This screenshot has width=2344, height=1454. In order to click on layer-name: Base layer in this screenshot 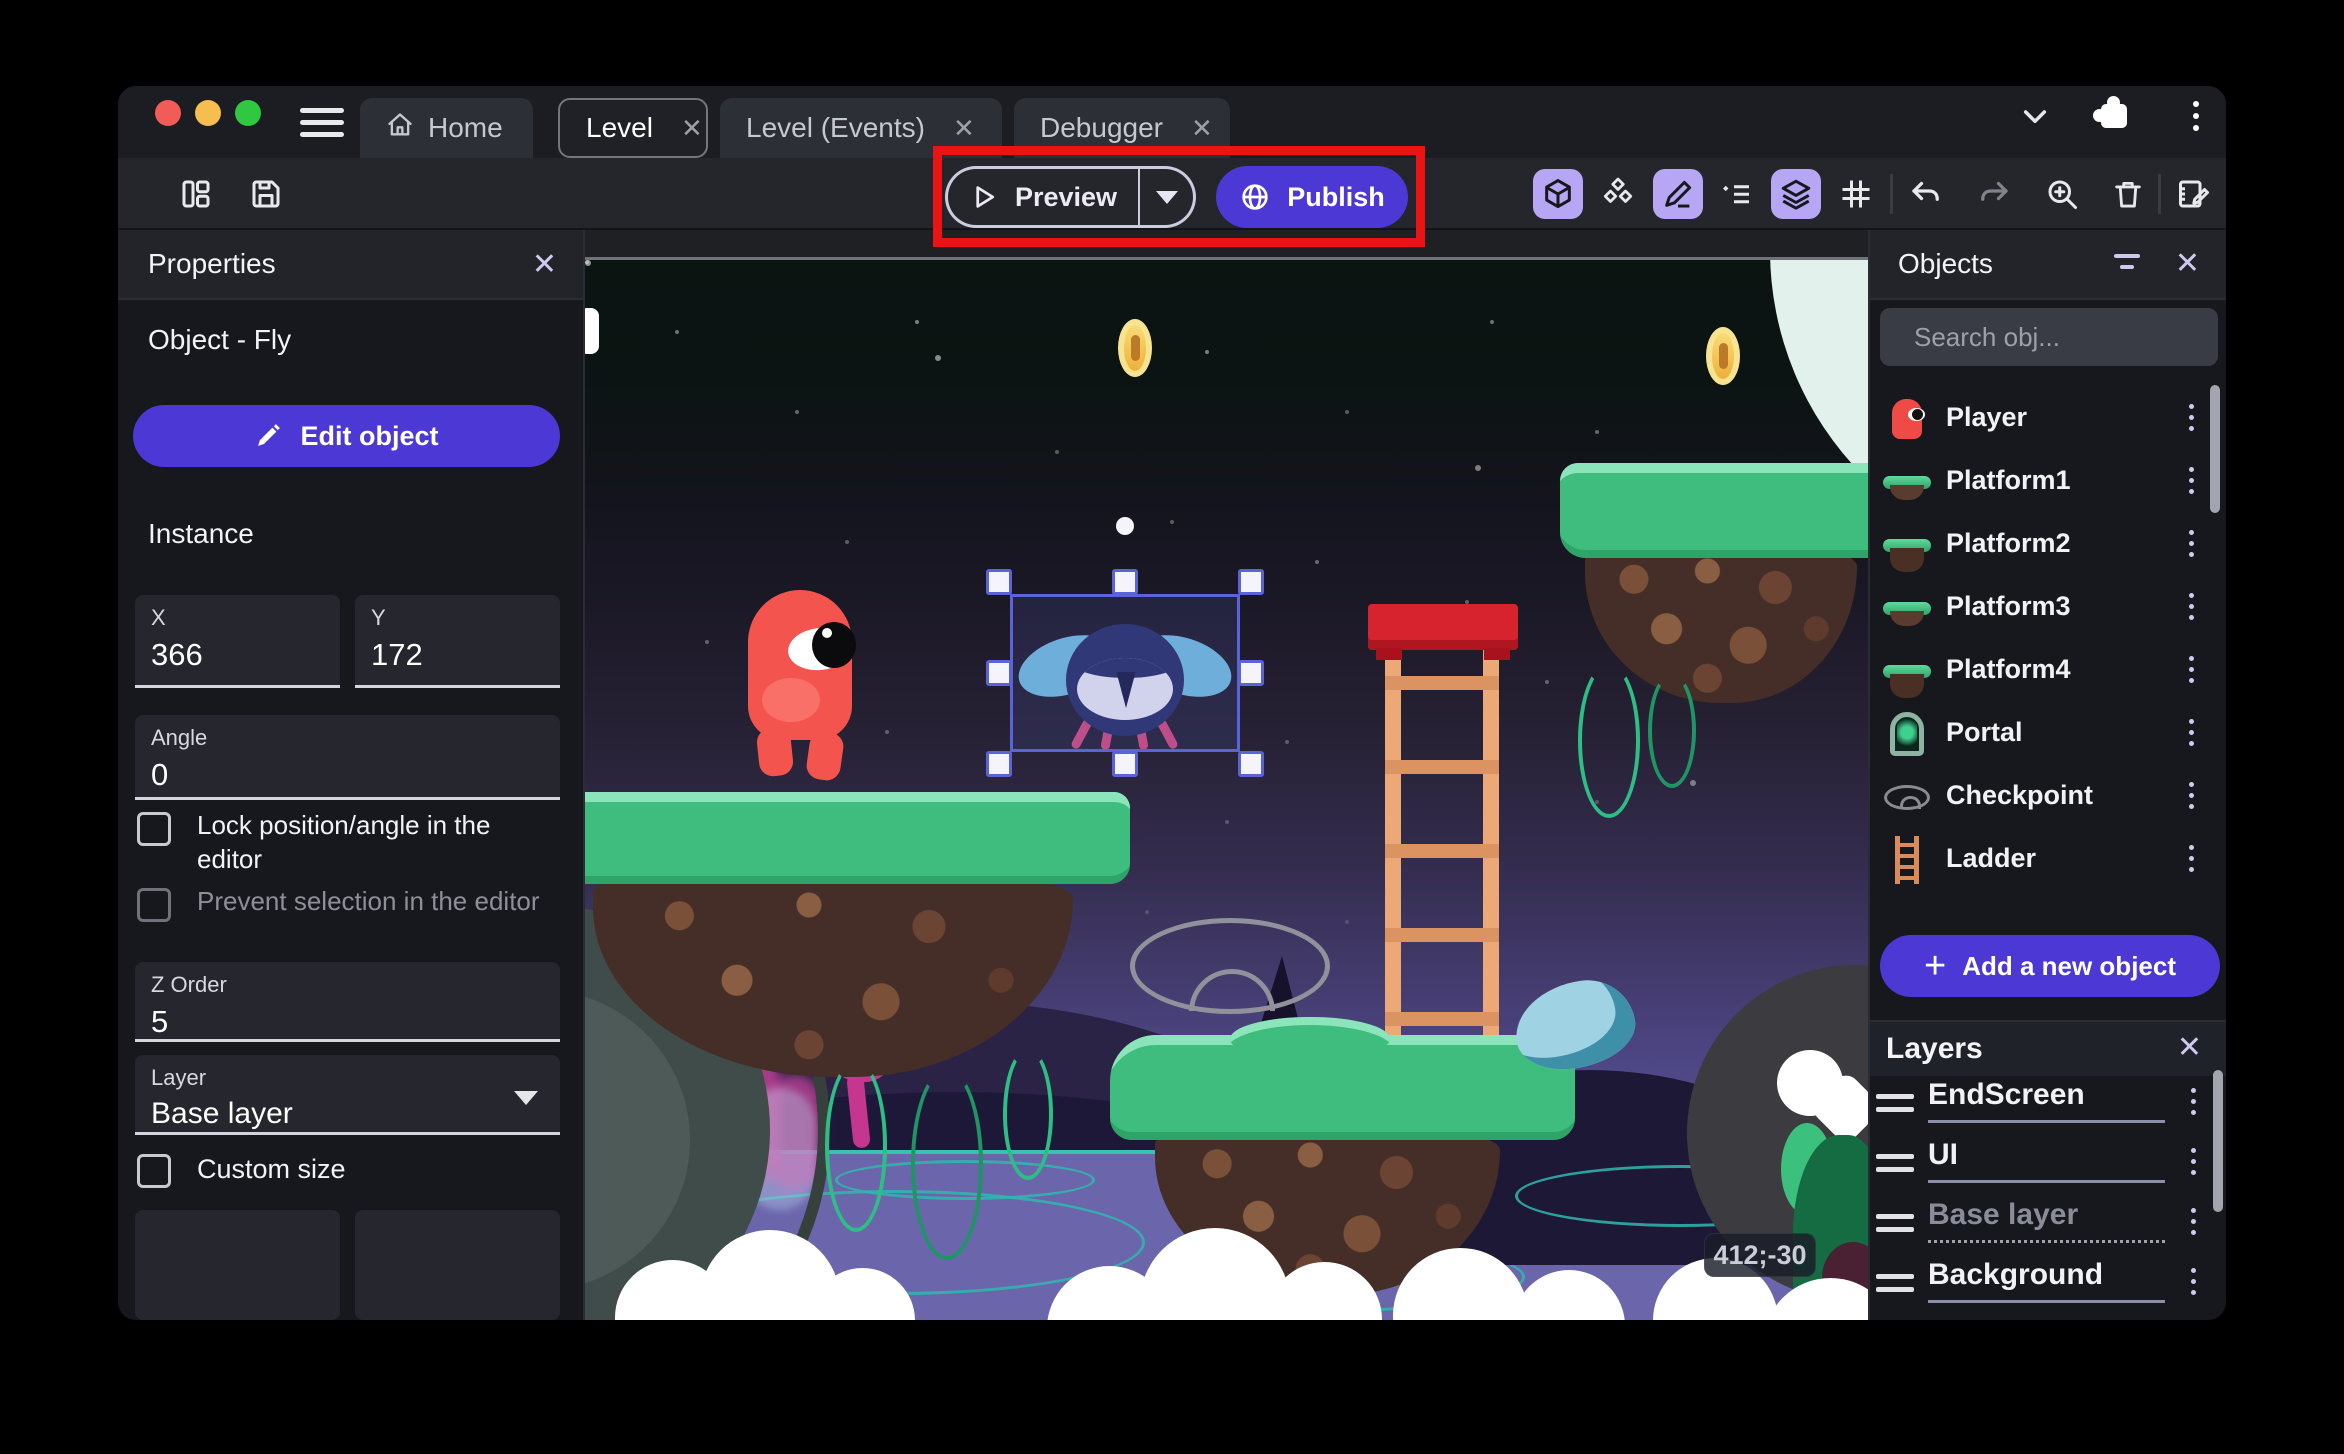, I will do `click(2046, 1220)`.